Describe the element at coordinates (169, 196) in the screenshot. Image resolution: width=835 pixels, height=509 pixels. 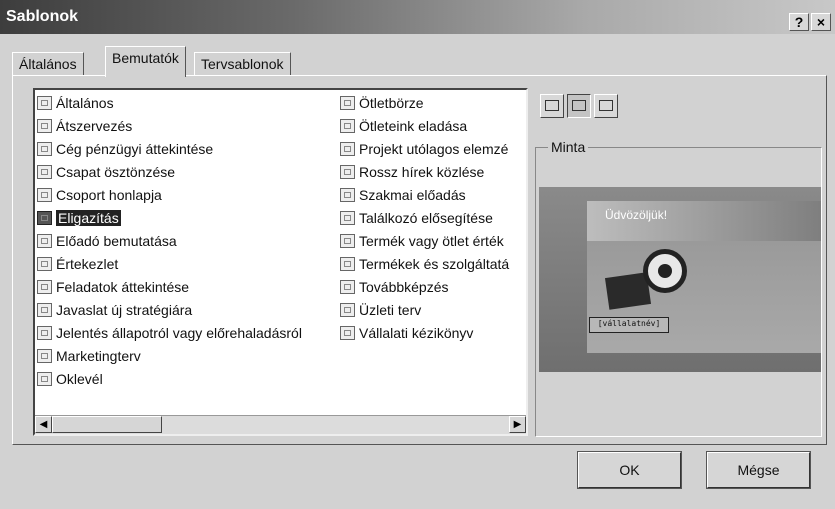
I see `list-item: Csoport honlapja` at that location.